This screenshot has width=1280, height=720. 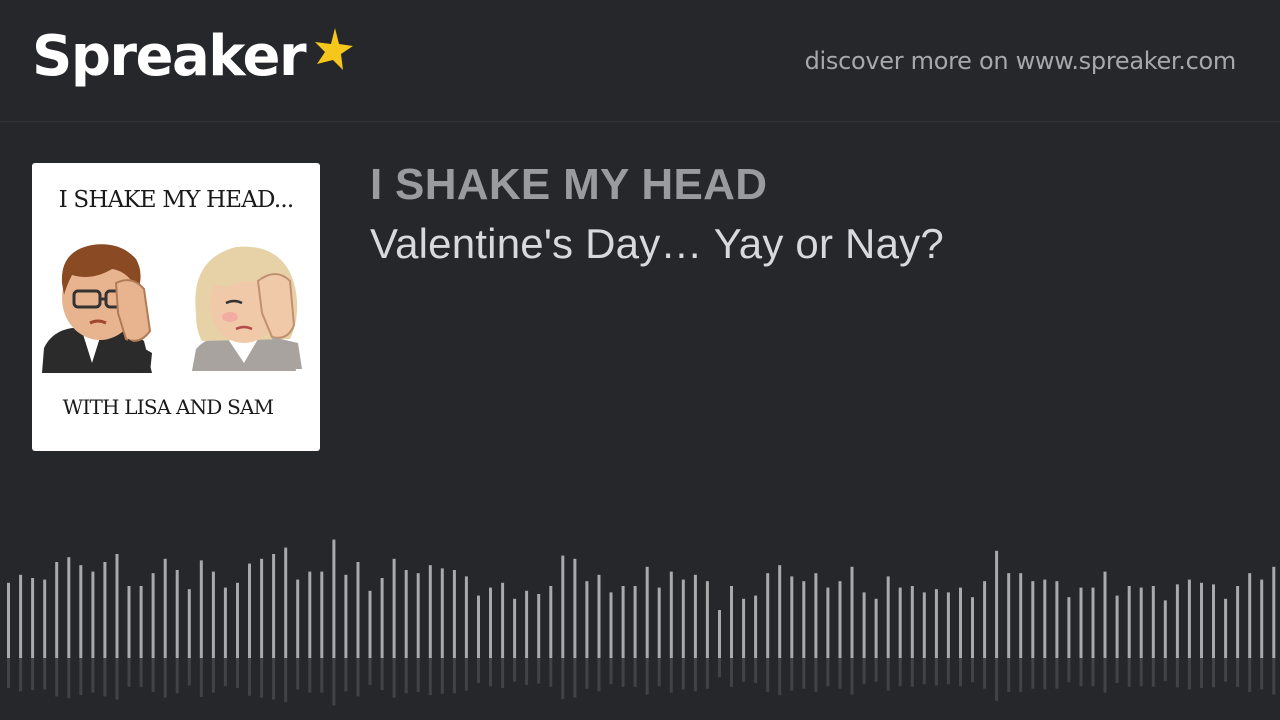 I want to click on podcast-cover-art: I SHAKE MY HEAD... WITH LISA AND SAM, so click(x=176, y=307).